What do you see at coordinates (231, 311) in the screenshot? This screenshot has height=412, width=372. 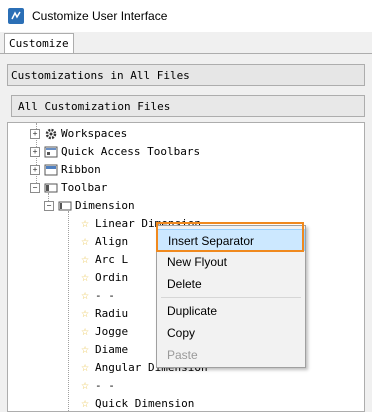 I see `menu-item-duplicate: Duplicate` at bounding box center [231, 311].